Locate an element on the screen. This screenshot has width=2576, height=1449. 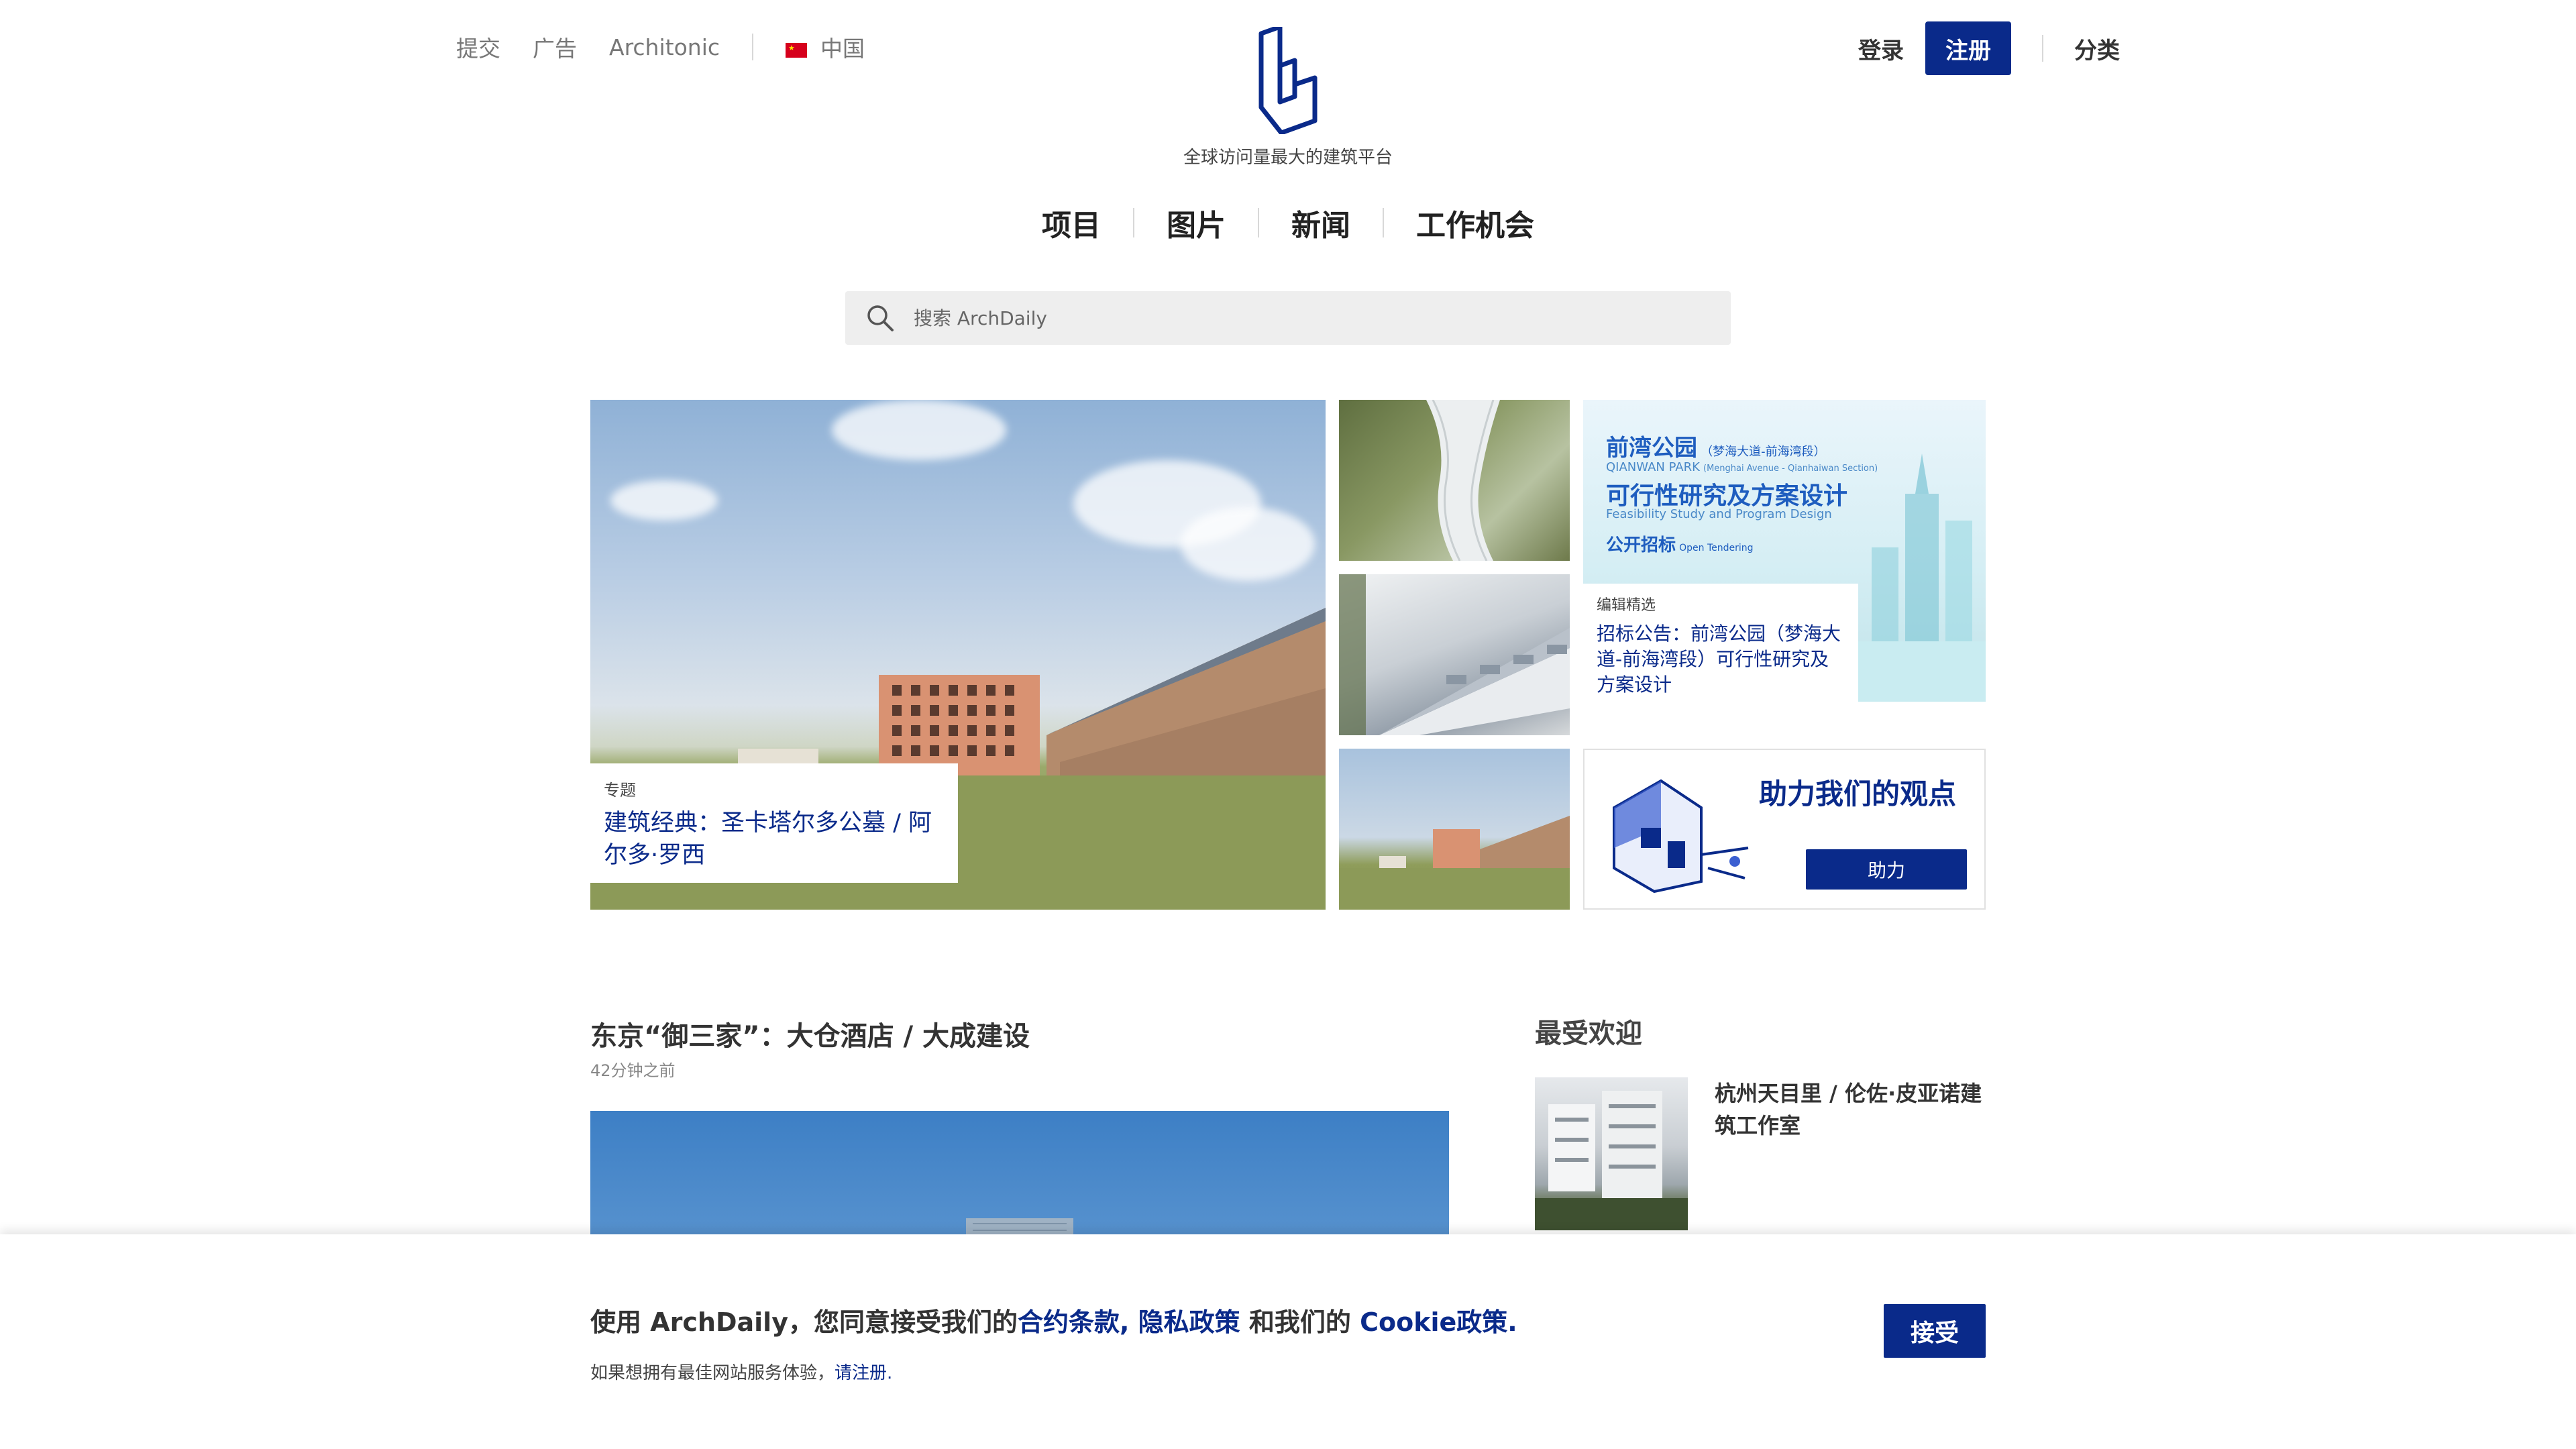
cookie-policy-link: Cookie政策. is located at coordinates (1438, 1322).